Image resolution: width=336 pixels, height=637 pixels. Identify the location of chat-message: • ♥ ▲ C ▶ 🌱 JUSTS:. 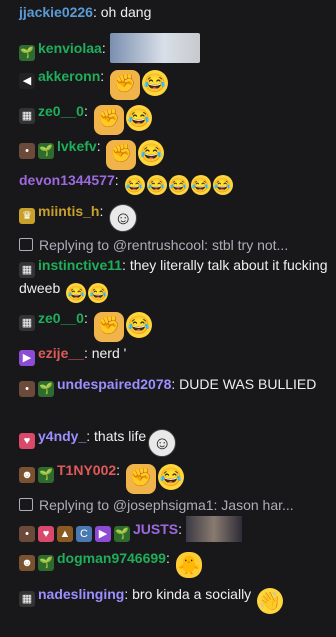
(174, 529).